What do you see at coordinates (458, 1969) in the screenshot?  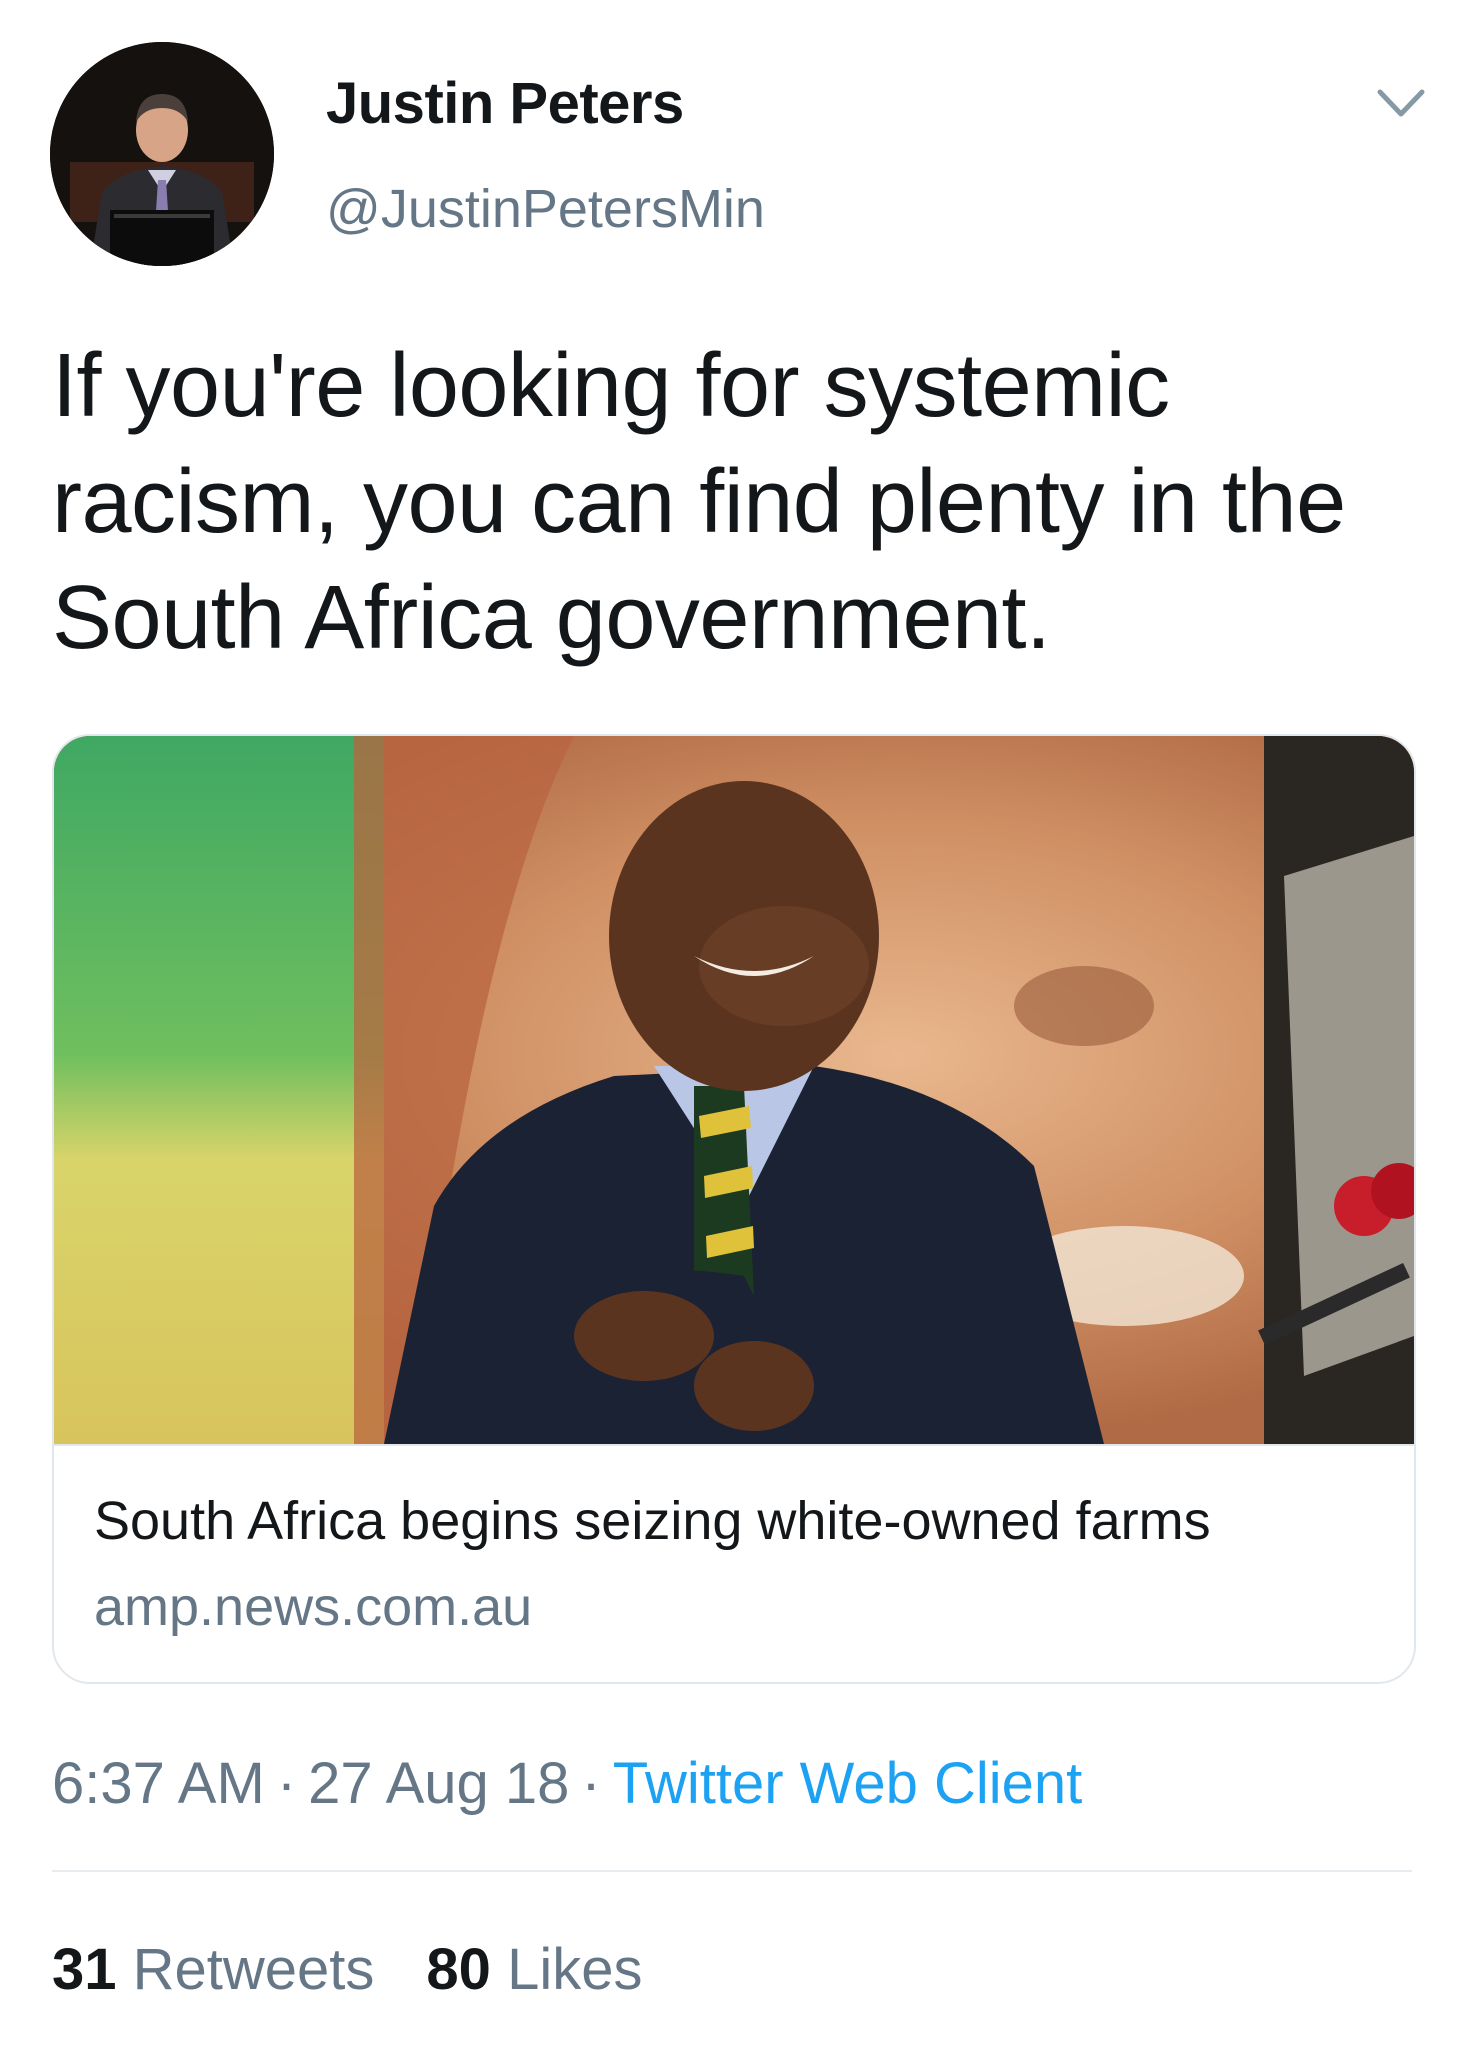 I see `likes-count: 80` at bounding box center [458, 1969].